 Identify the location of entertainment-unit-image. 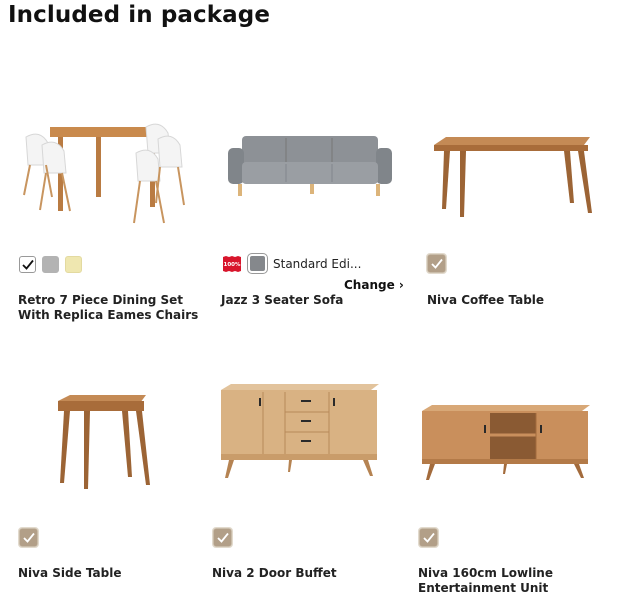
(506, 442).